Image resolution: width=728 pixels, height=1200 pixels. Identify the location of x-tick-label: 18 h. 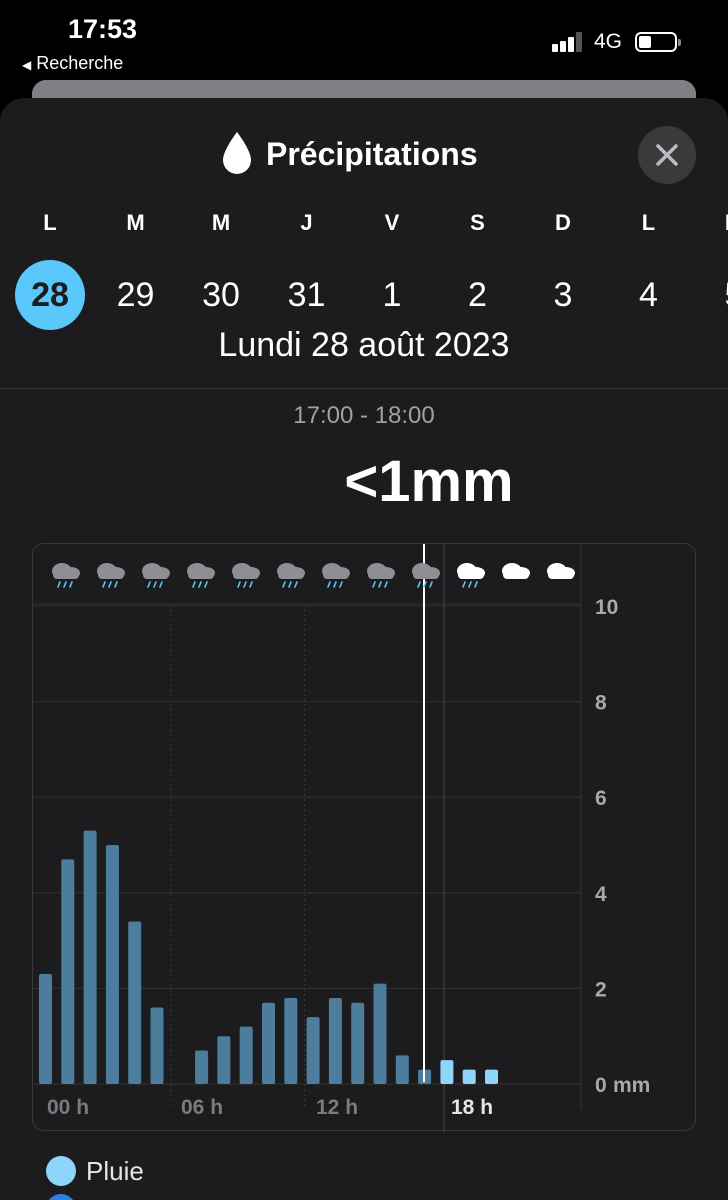
(472, 1107).